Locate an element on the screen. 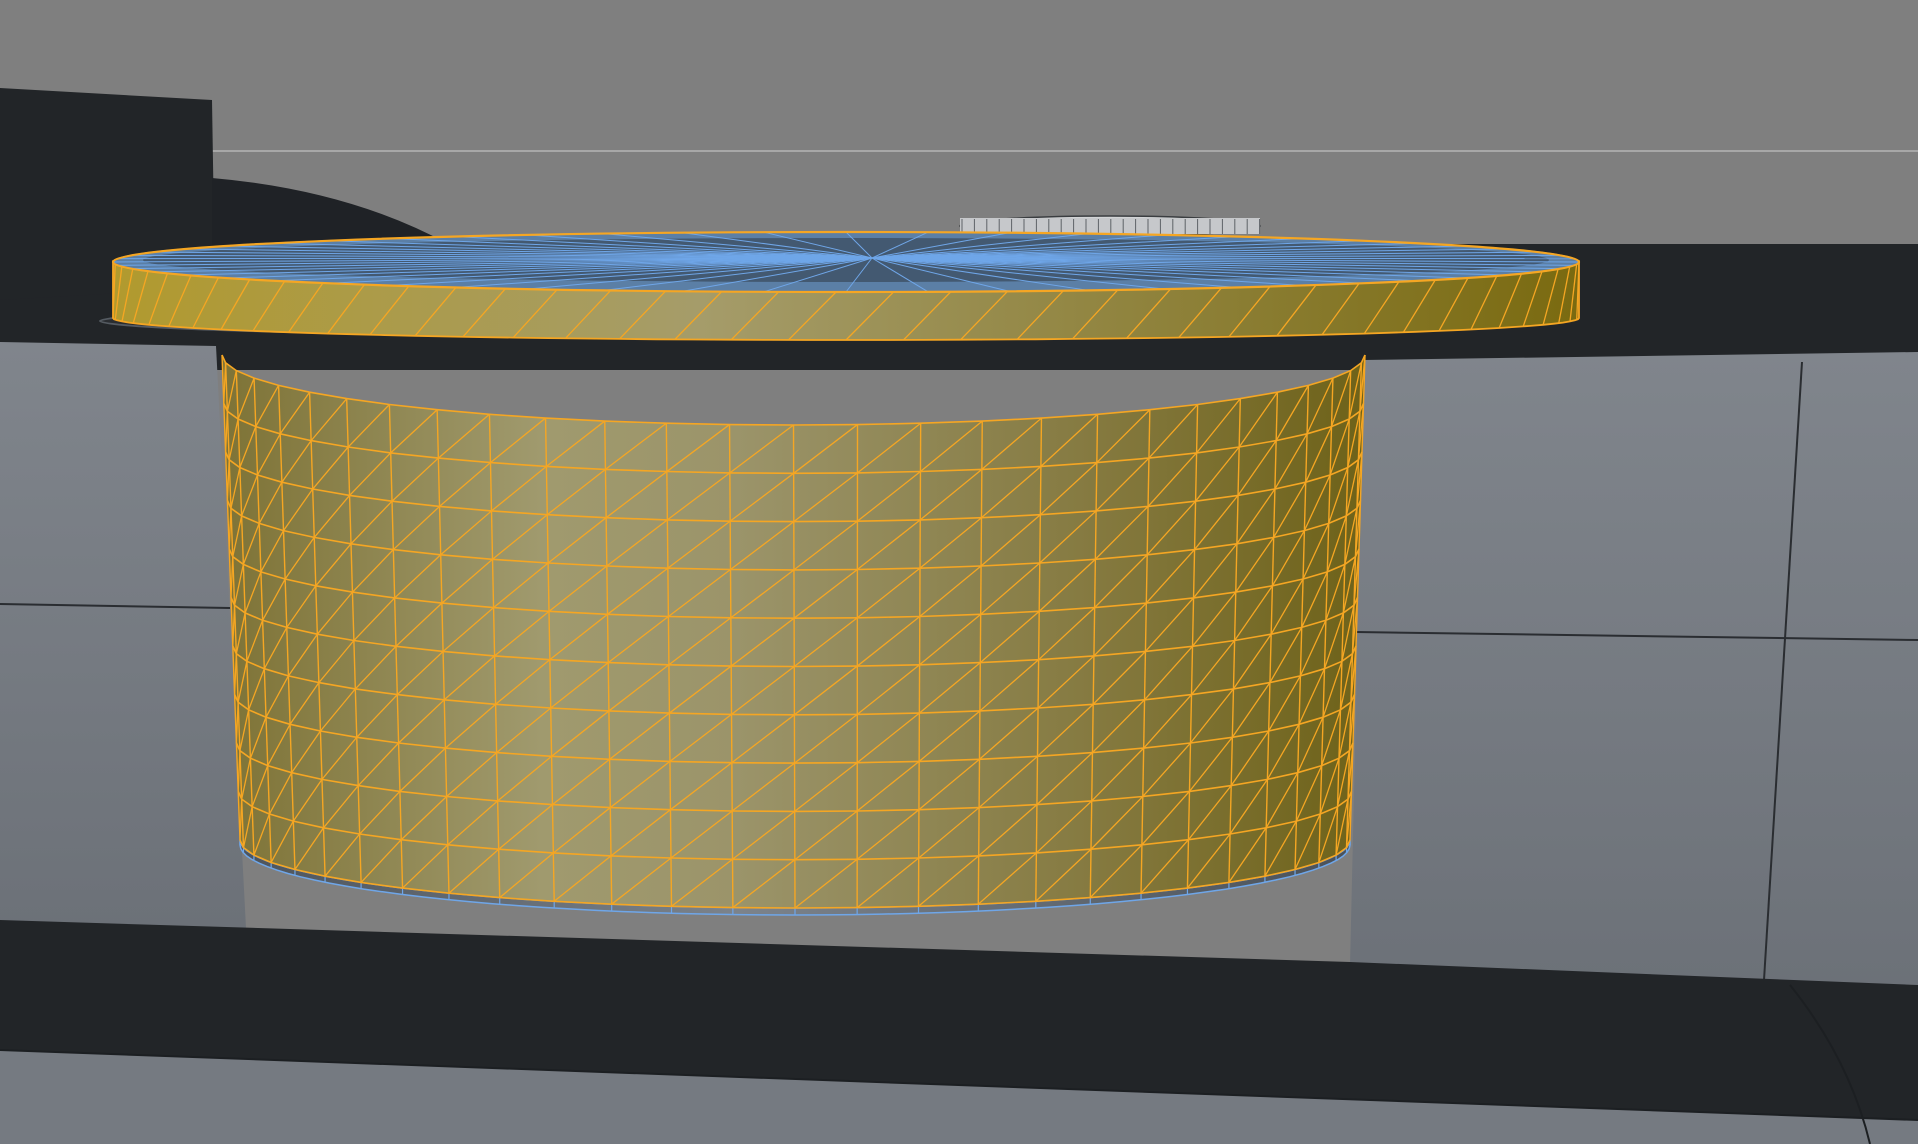  top-cap is located at coordinates (846, 262).